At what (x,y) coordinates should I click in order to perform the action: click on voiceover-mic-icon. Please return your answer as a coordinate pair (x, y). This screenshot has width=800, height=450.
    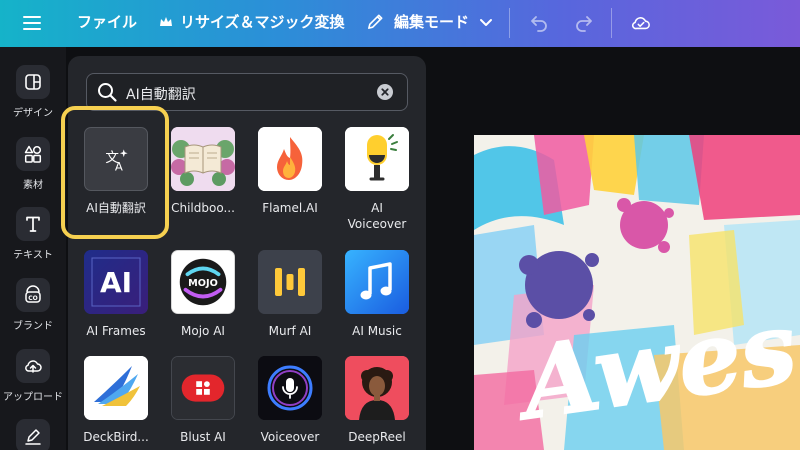
    Looking at the image, I should click on (290, 388).